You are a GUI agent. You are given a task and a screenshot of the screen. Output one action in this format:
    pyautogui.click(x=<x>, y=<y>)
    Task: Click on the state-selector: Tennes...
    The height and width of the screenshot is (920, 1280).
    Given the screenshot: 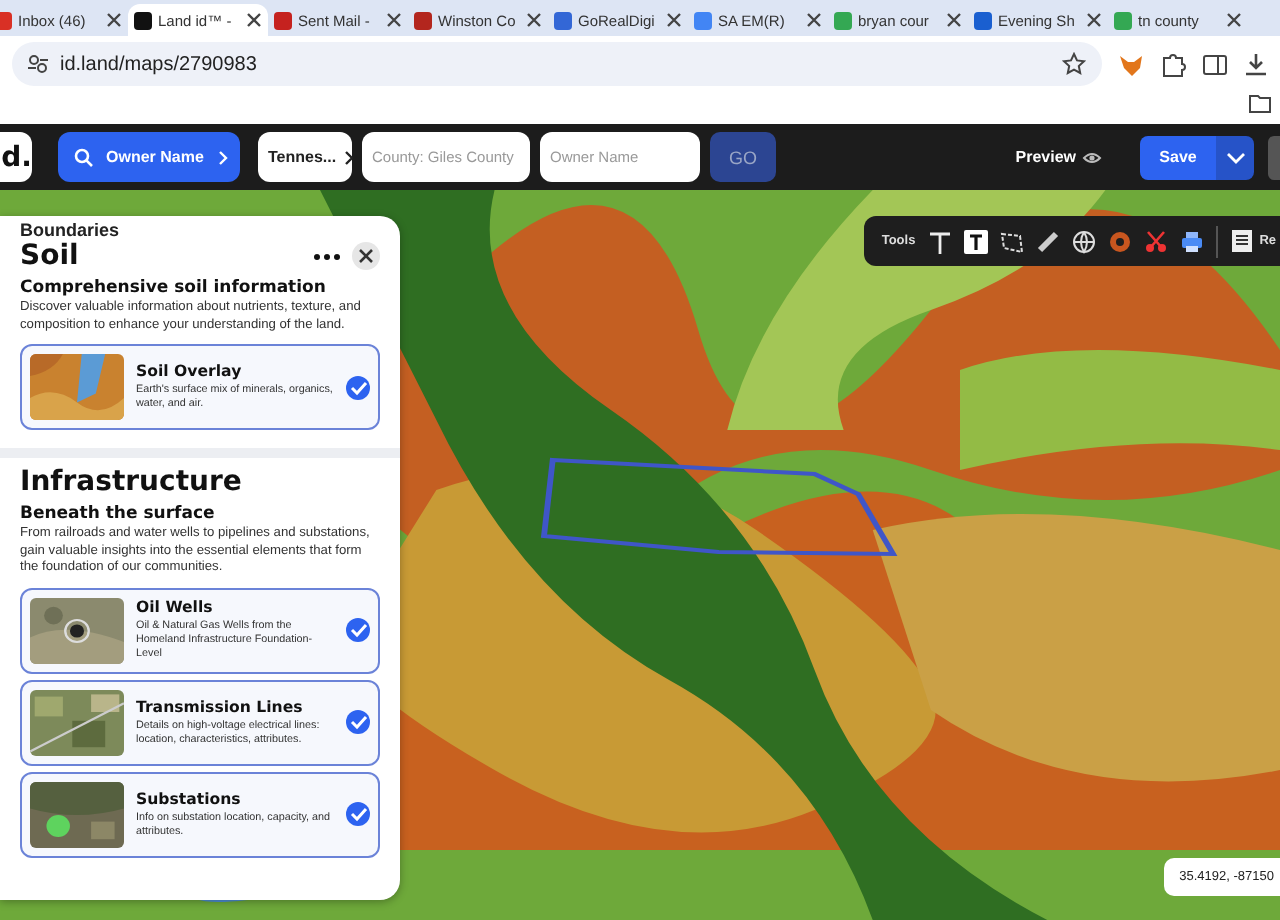 What is the action you would take?
    pyautogui.click(x=305, y=157)
    